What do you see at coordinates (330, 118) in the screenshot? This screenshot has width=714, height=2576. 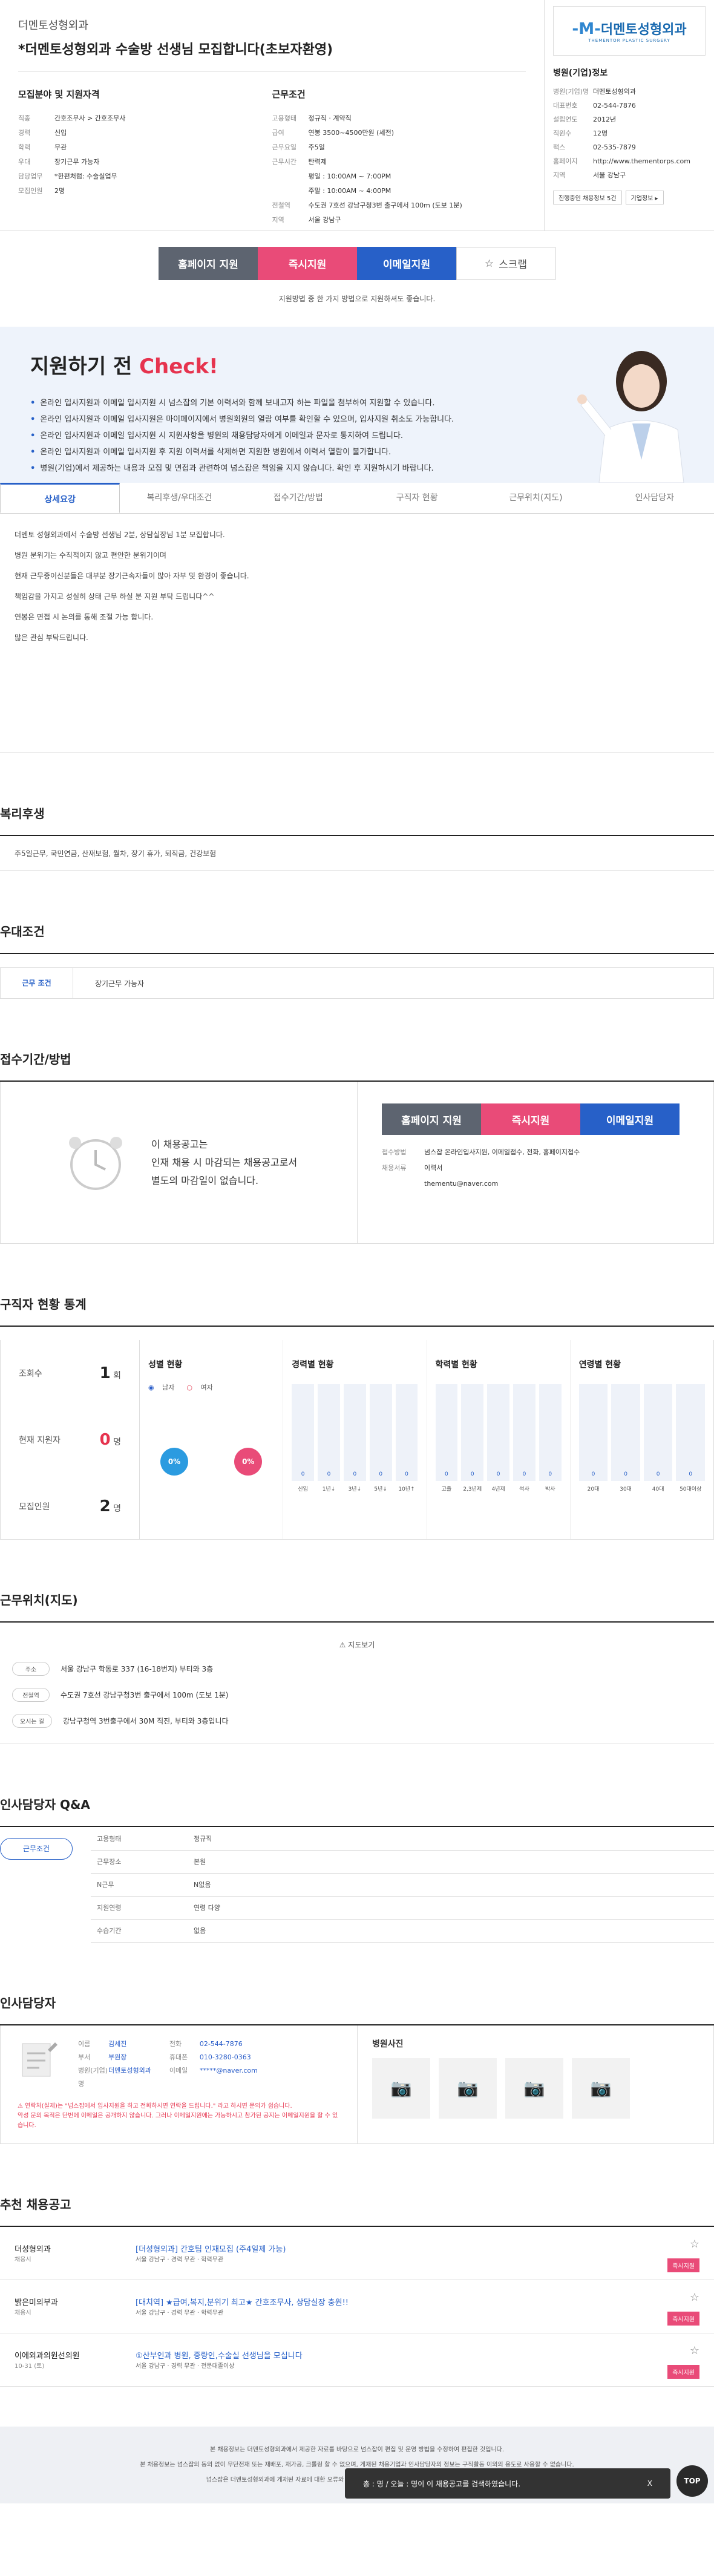 I see `condition-row-value: 정규직 · 계약직` at bounding box center [330, 118].